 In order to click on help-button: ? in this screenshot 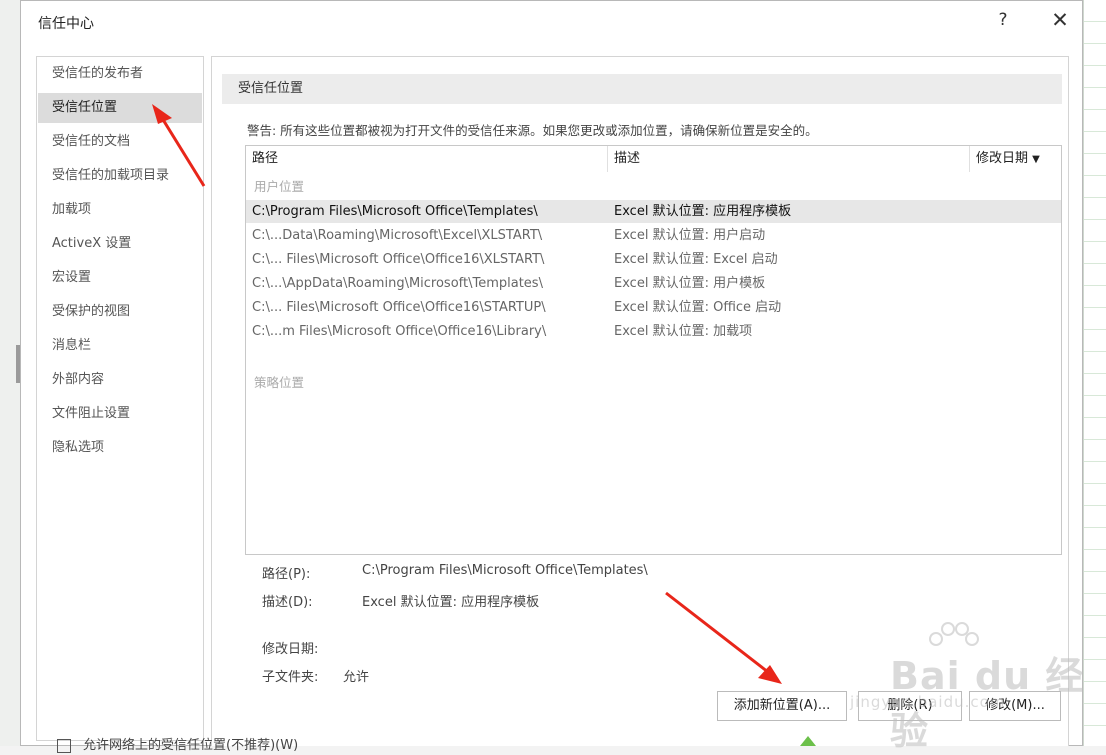, I will do `click(1003, 20)`.